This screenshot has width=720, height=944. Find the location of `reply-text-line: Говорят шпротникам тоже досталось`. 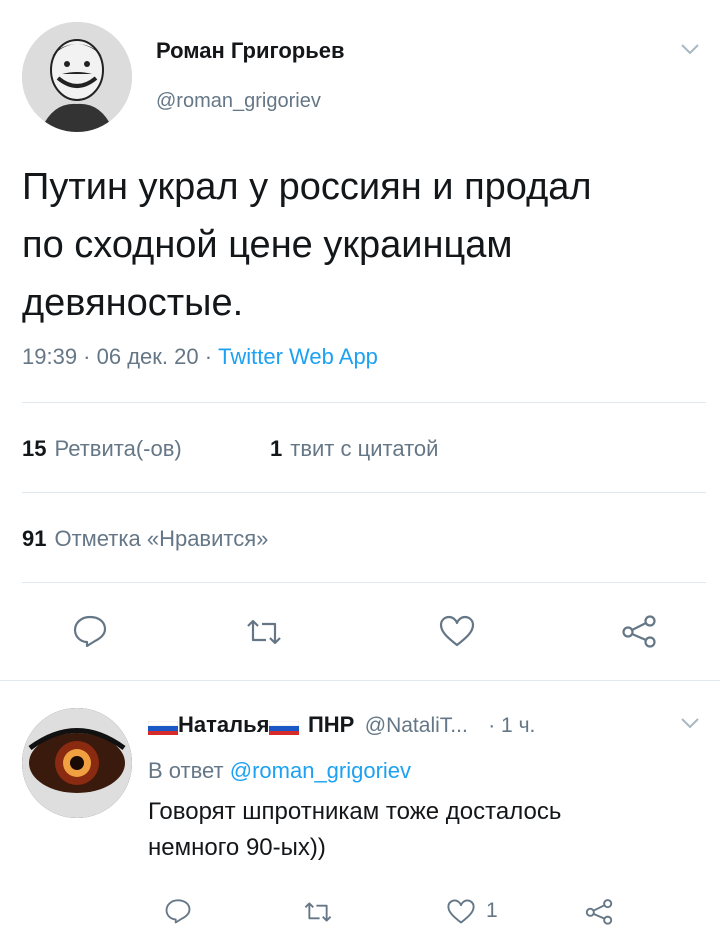

reply-text-line: Говорят шпротникам тоже досталось is located at coordinates (355, 811).